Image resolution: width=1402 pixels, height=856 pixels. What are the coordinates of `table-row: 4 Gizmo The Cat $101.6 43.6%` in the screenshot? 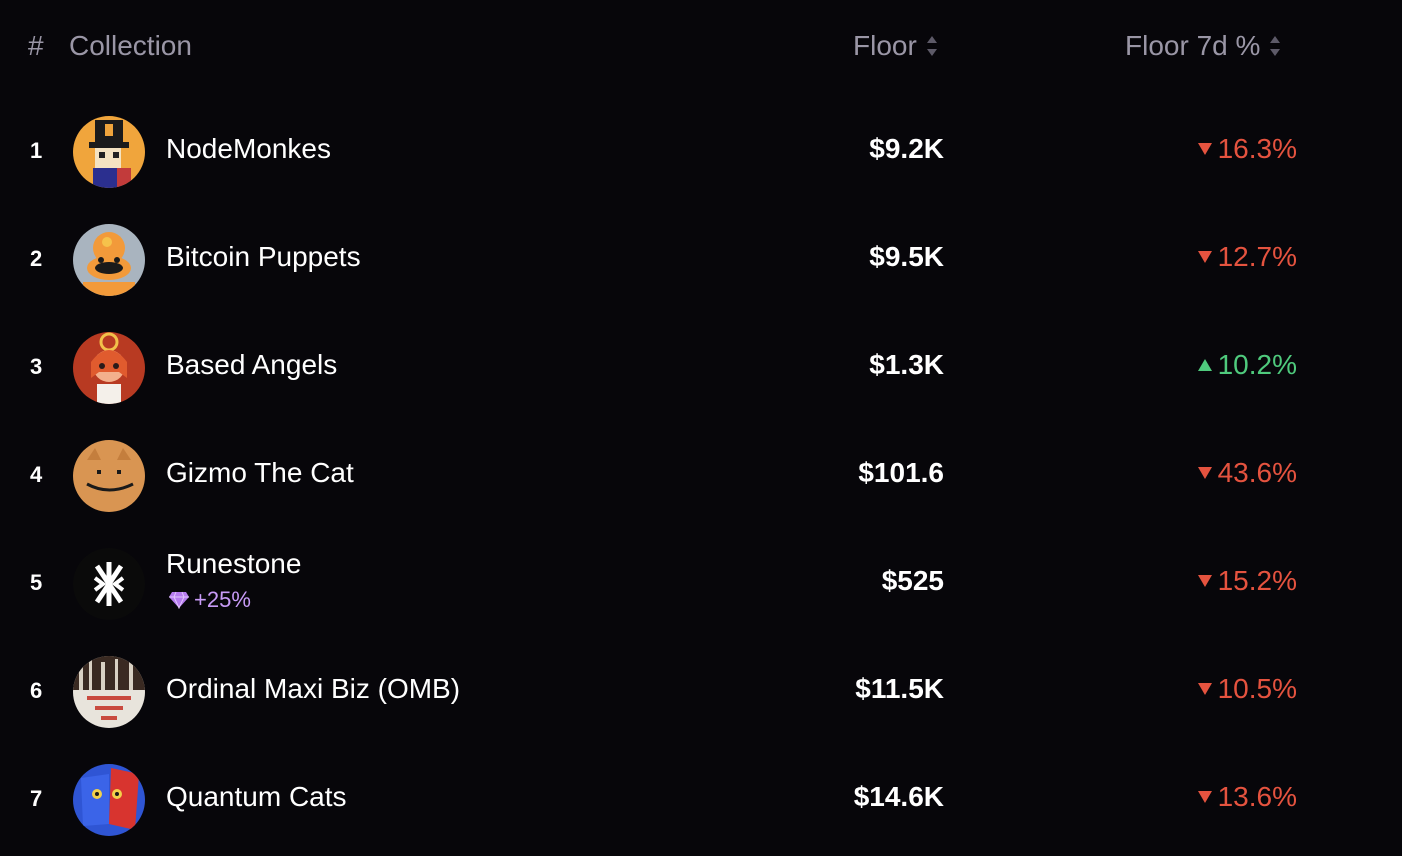 It's located at (701, 476).